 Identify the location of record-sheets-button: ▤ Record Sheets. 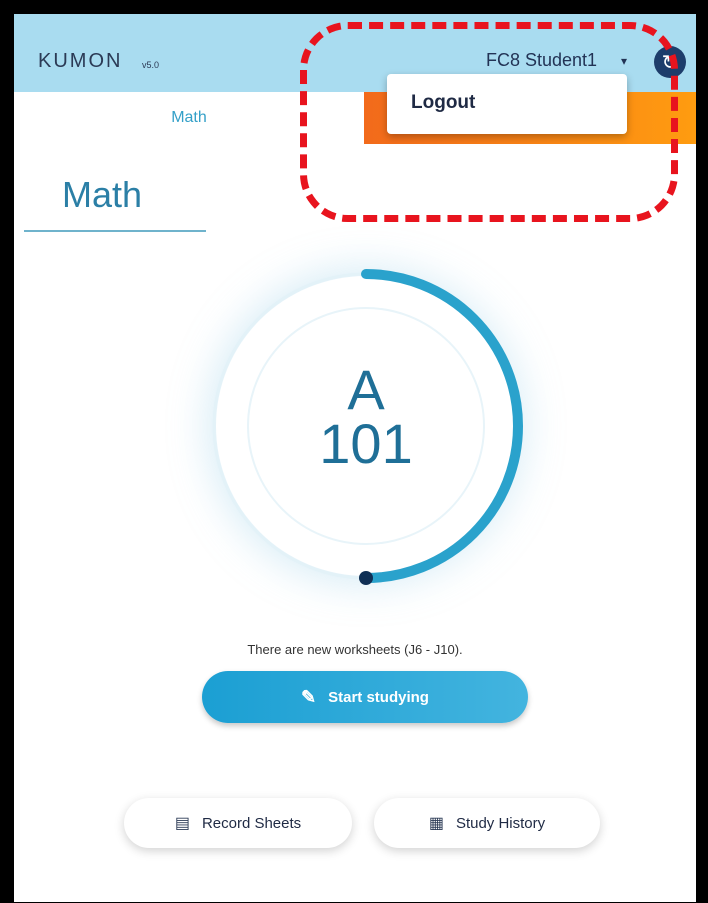
(238, 823).